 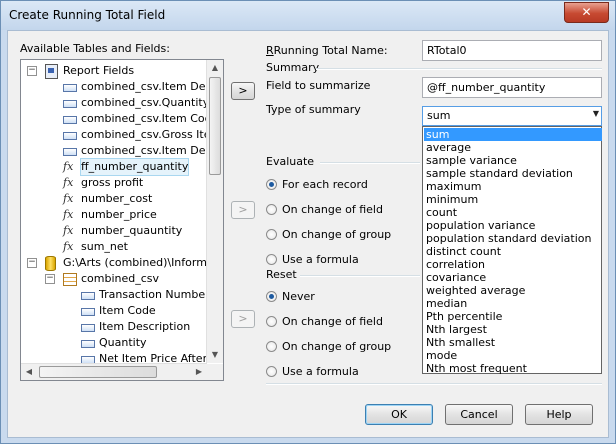 I want to click on summary-option: correlation, so click(x=513, y=264).